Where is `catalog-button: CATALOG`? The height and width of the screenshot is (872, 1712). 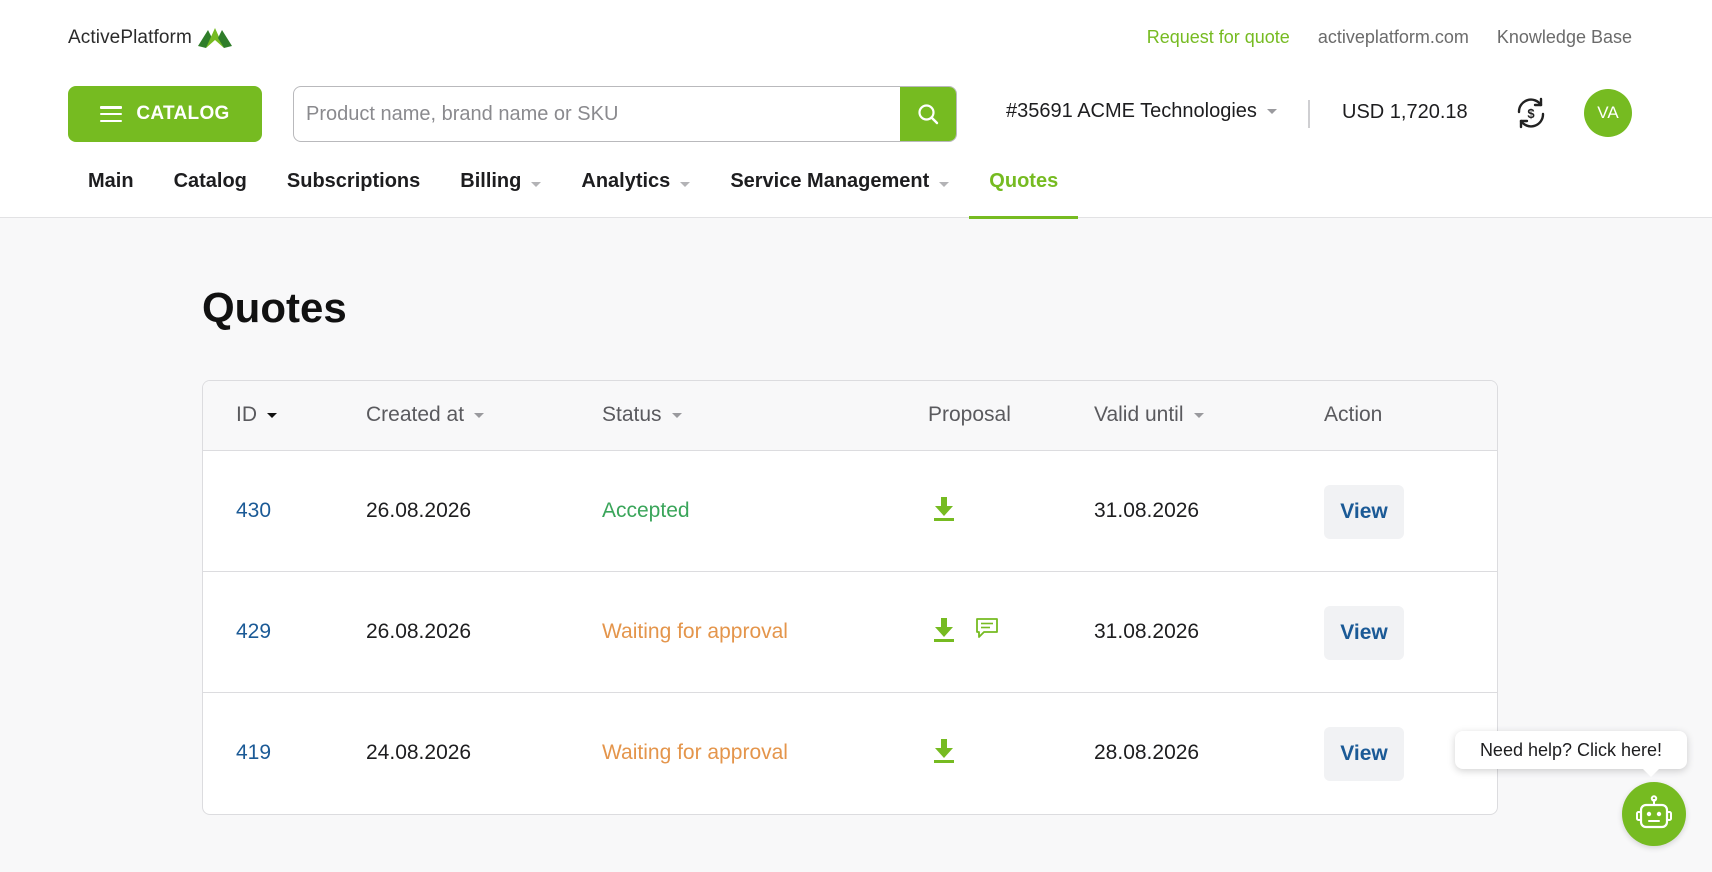
catalog-button: CATALOG is located at coordinates (165, 114).